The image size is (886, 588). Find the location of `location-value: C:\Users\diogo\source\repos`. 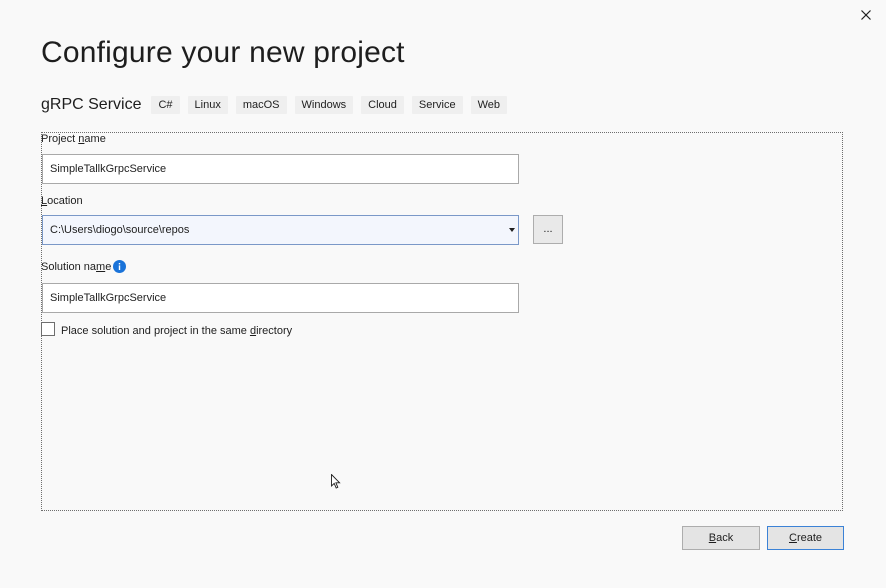

location-value: C:\Users\diogo\source\repos is located at coordinates (120, 230).